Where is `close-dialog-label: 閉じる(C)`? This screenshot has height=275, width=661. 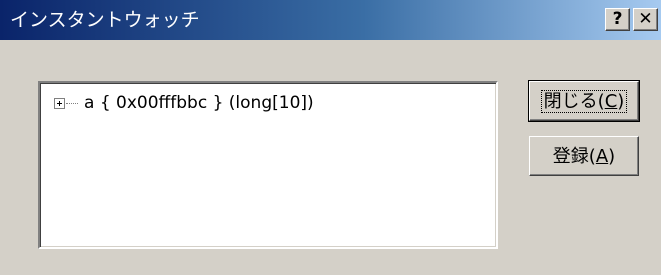 close-dialog-label: 閉じる(C) is located at coordinates (584, 101).